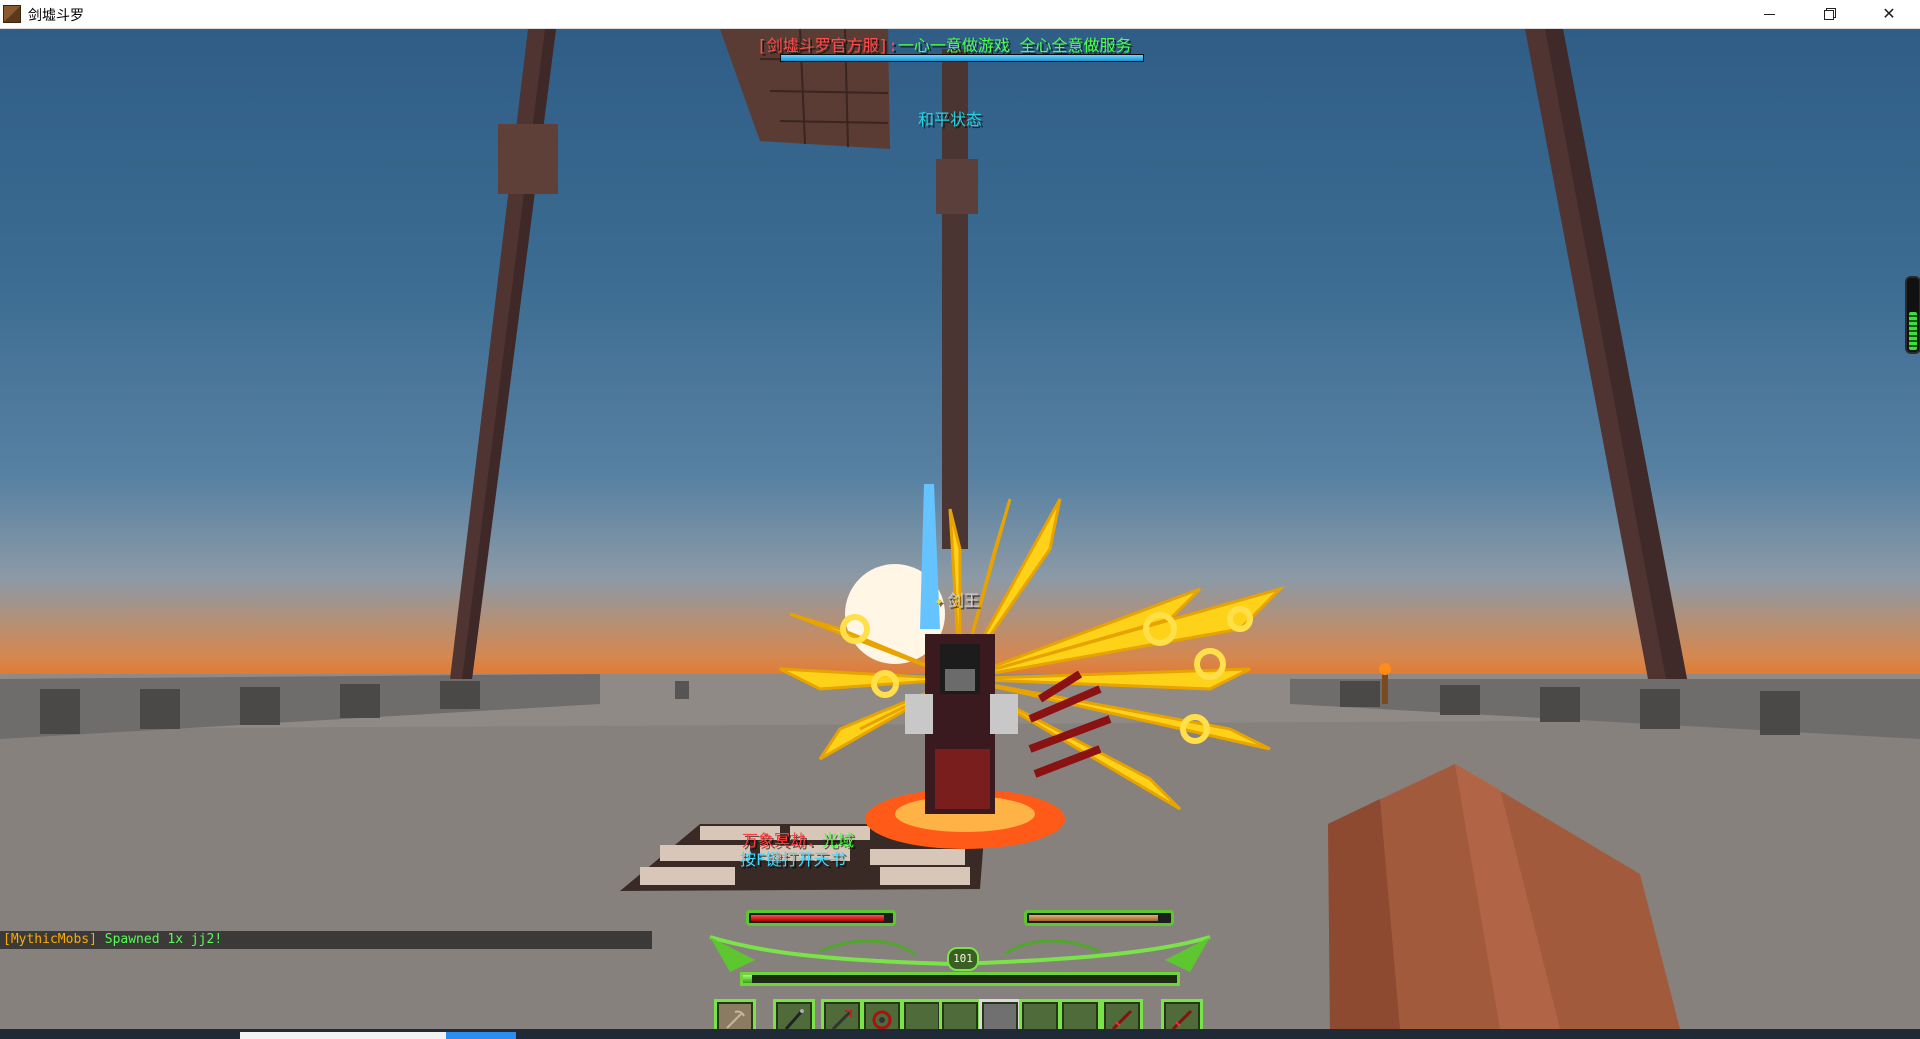  Describe the element at coordinates (747, 979) in the screenshot. I see `experience-bar-fill` at that location.